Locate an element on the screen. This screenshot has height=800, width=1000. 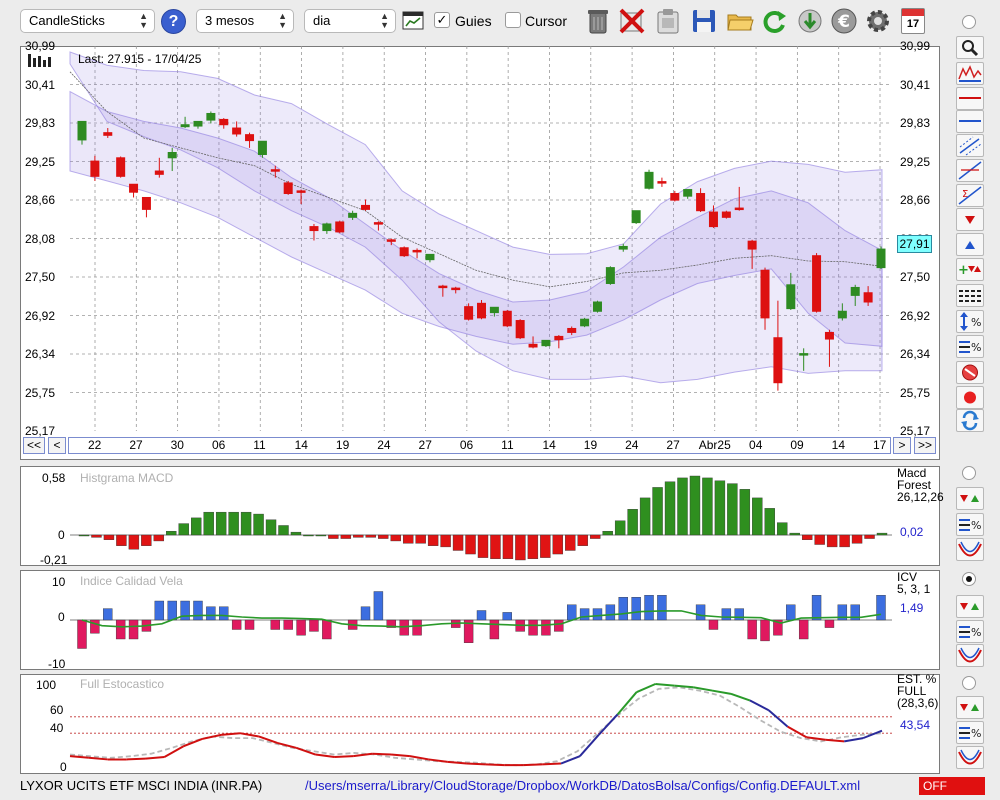
icv-divergence-button is located at coordinates (970, 655).